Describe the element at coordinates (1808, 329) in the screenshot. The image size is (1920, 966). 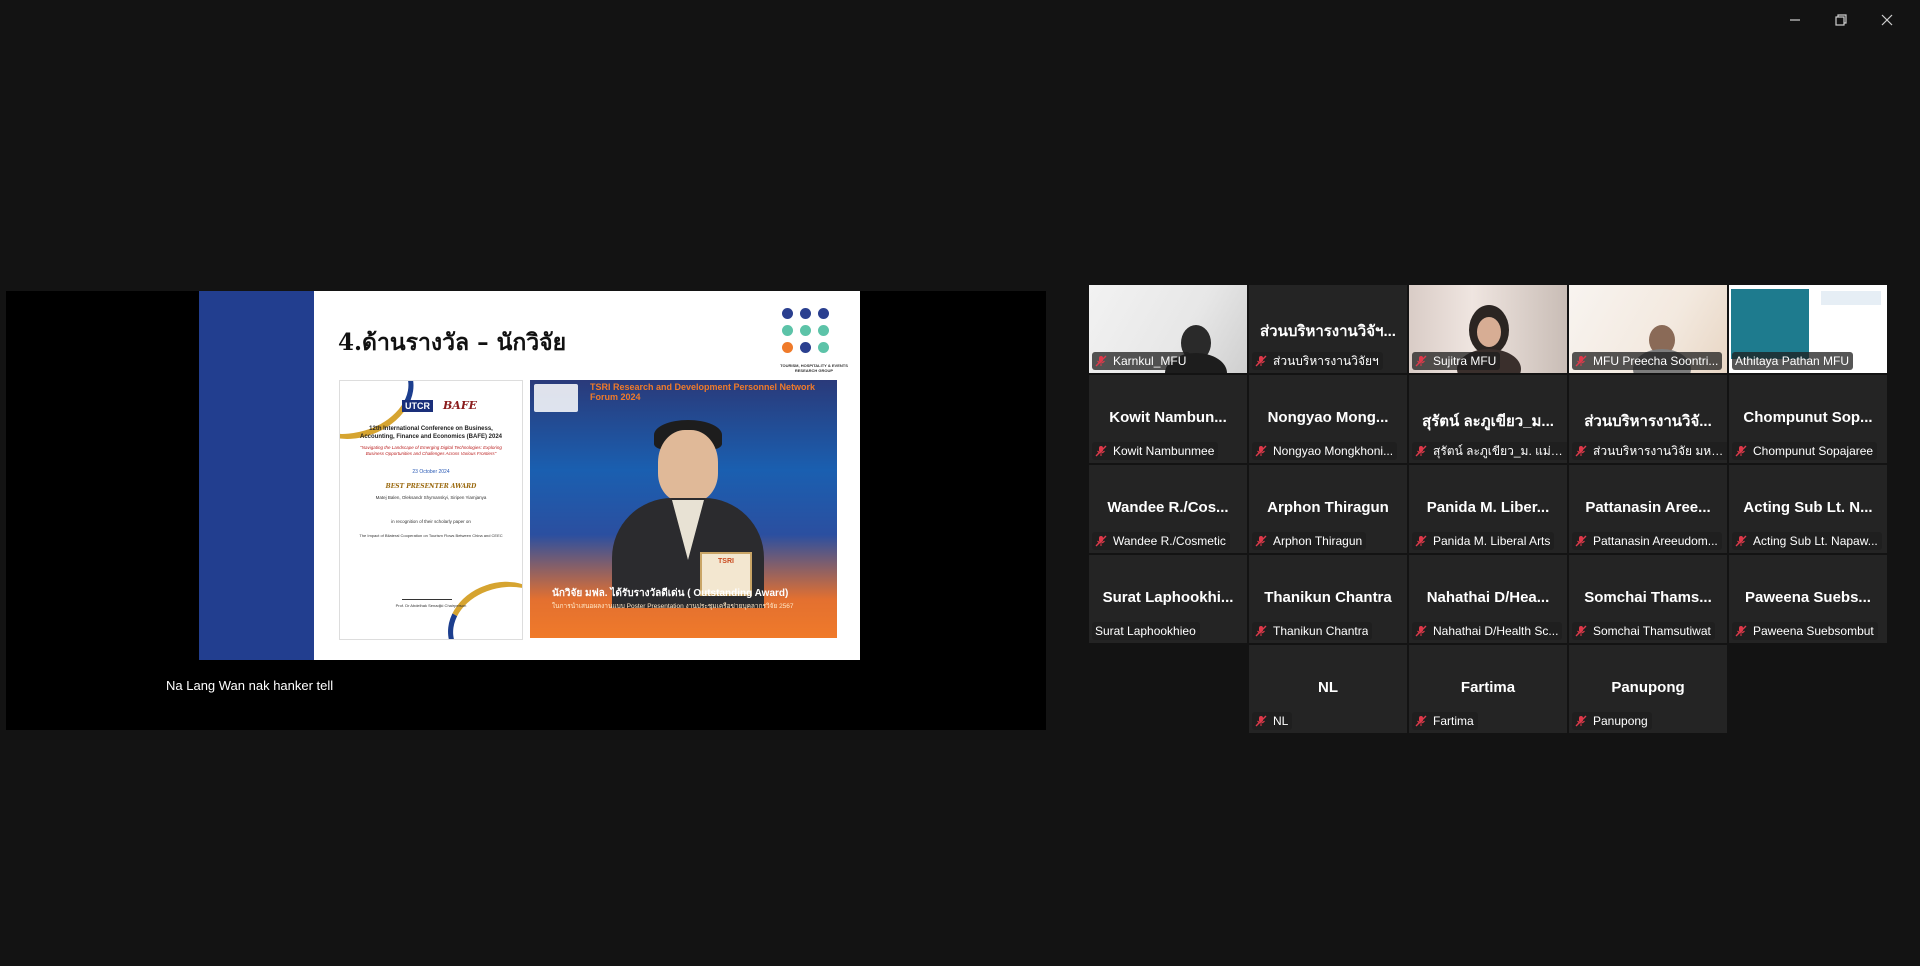
I see `participant-tile: Athitaya Pathan MFU` at that location.